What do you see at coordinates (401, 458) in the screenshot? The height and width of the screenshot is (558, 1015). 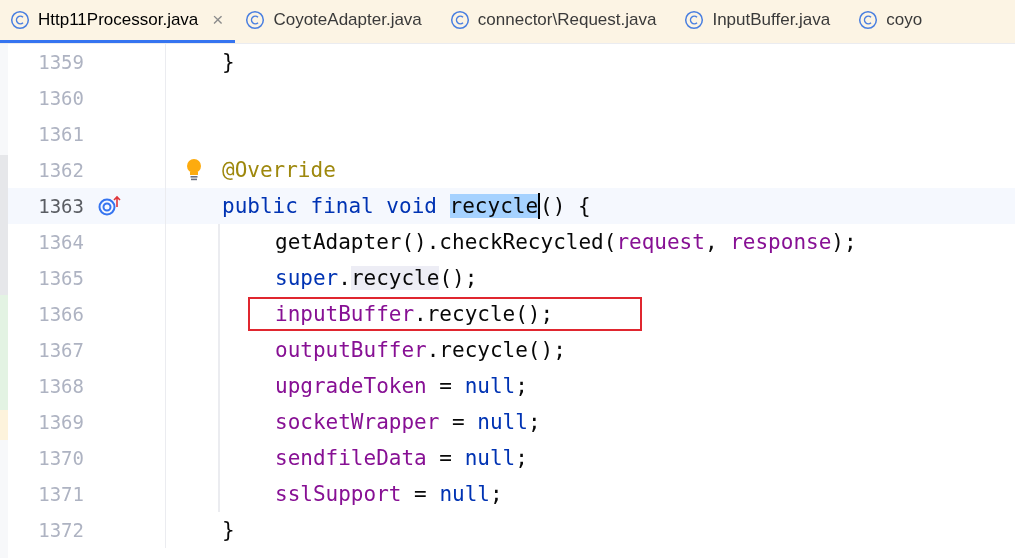 I see `code-line: sendfileData = null;` at bounding box center [401, 458].